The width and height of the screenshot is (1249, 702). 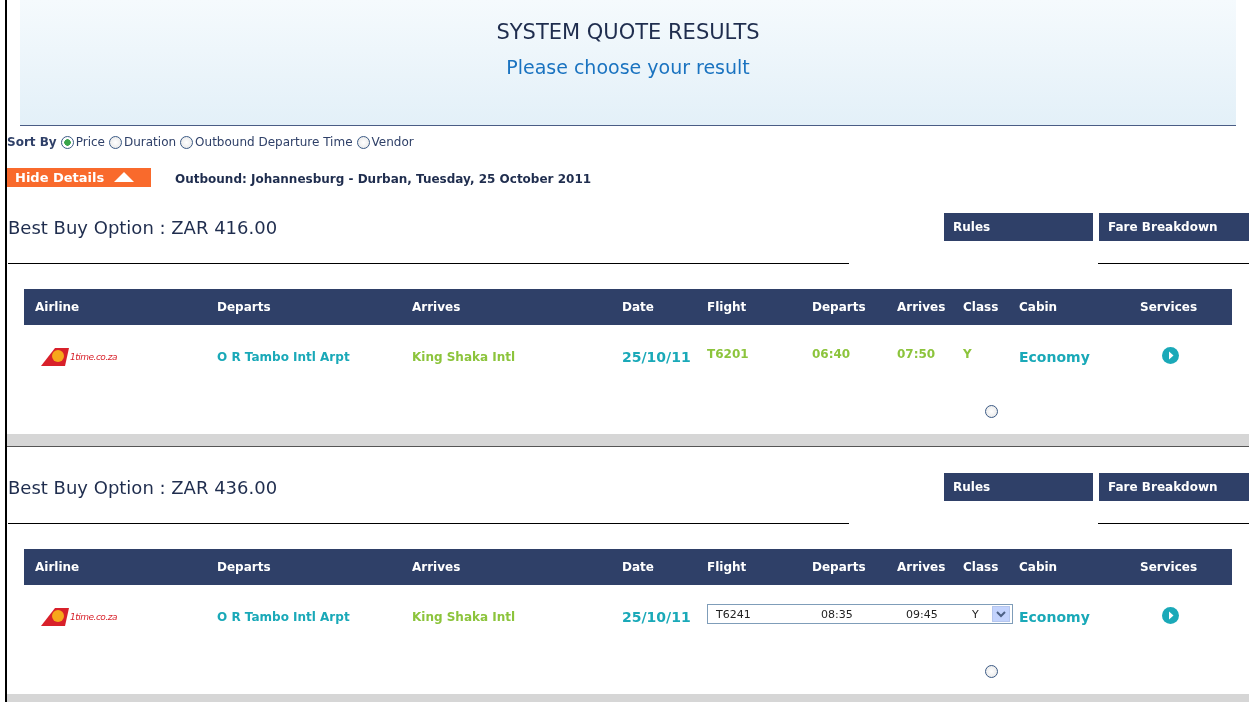 What do you see at coordinates (143, 487) in the screenshot?
I see `option-price-title: Best Buy Option : ZAR 436.00` at bounding box center [143, 487].